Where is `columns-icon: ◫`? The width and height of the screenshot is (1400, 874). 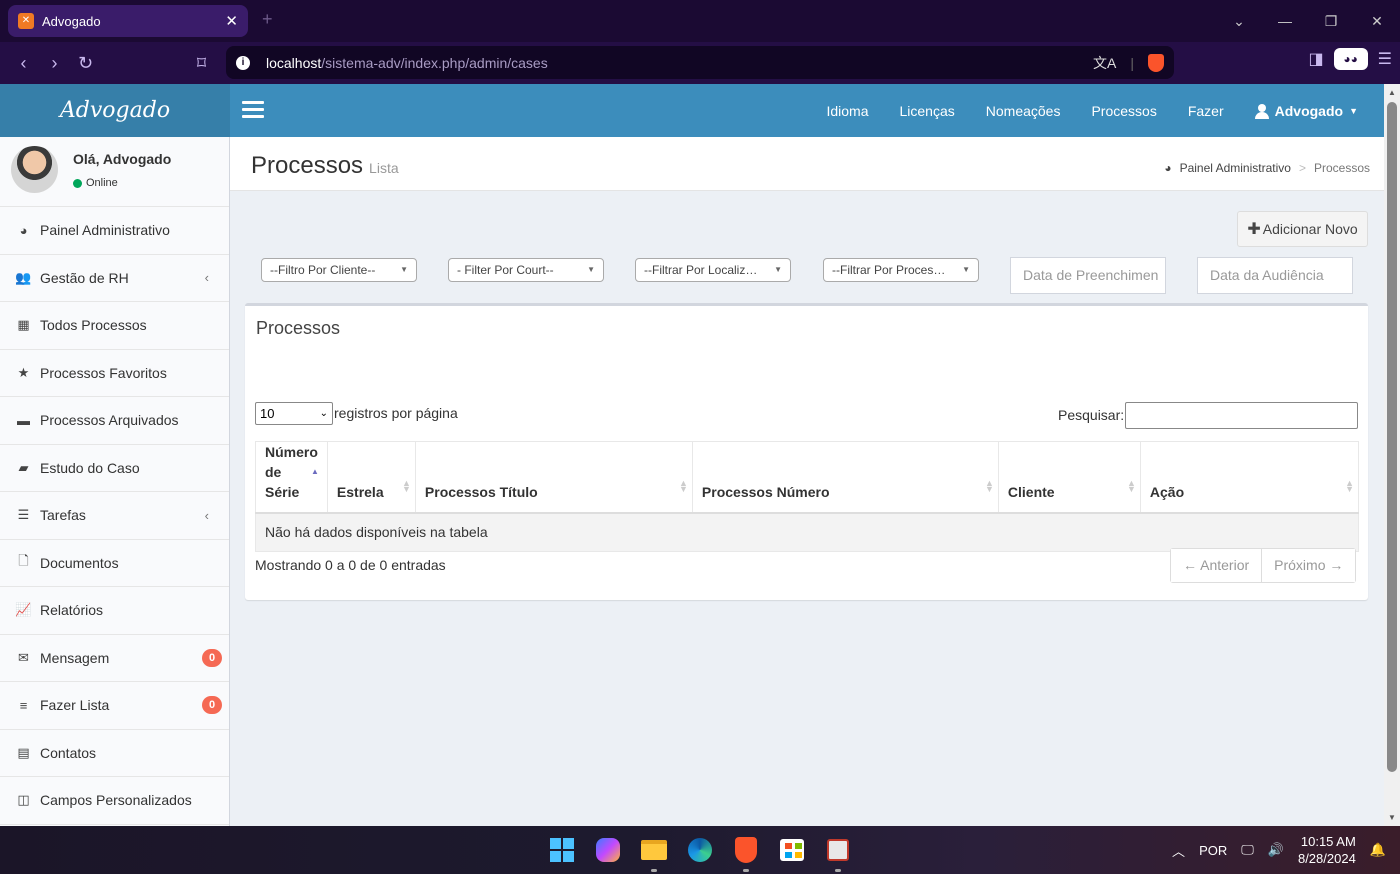 columns-icon: ◫ is located at coordinates (23, 800).